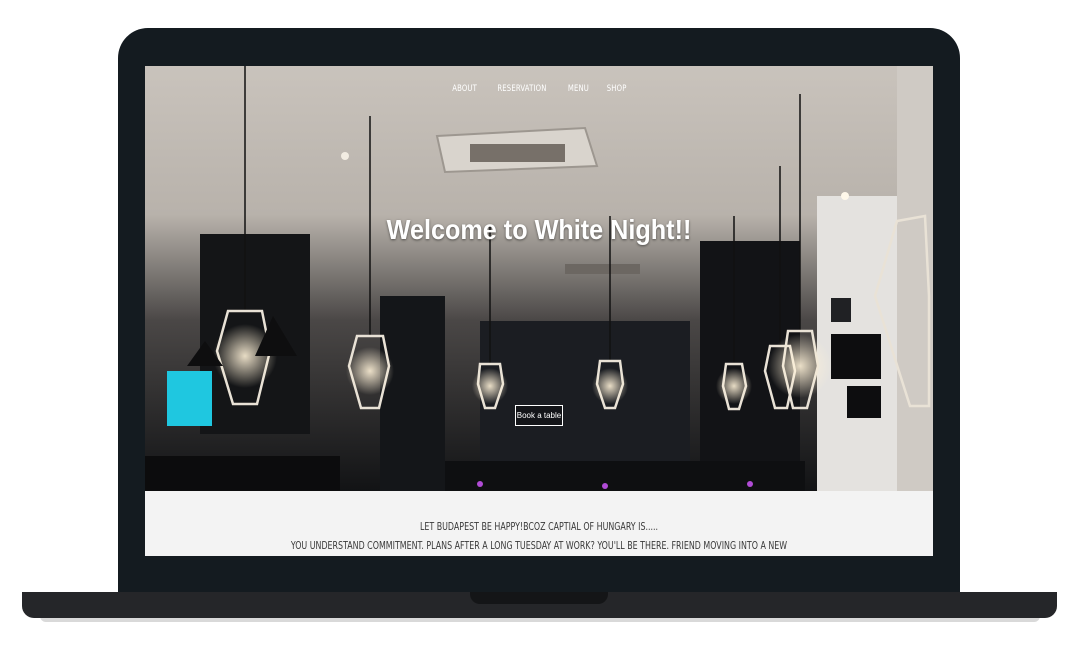 The height and width of the screenshot is (663, 1080). Describe the element at coordinates (464, 89) in the screenshot. I see `nav-link-about: ABOUT` at that location.